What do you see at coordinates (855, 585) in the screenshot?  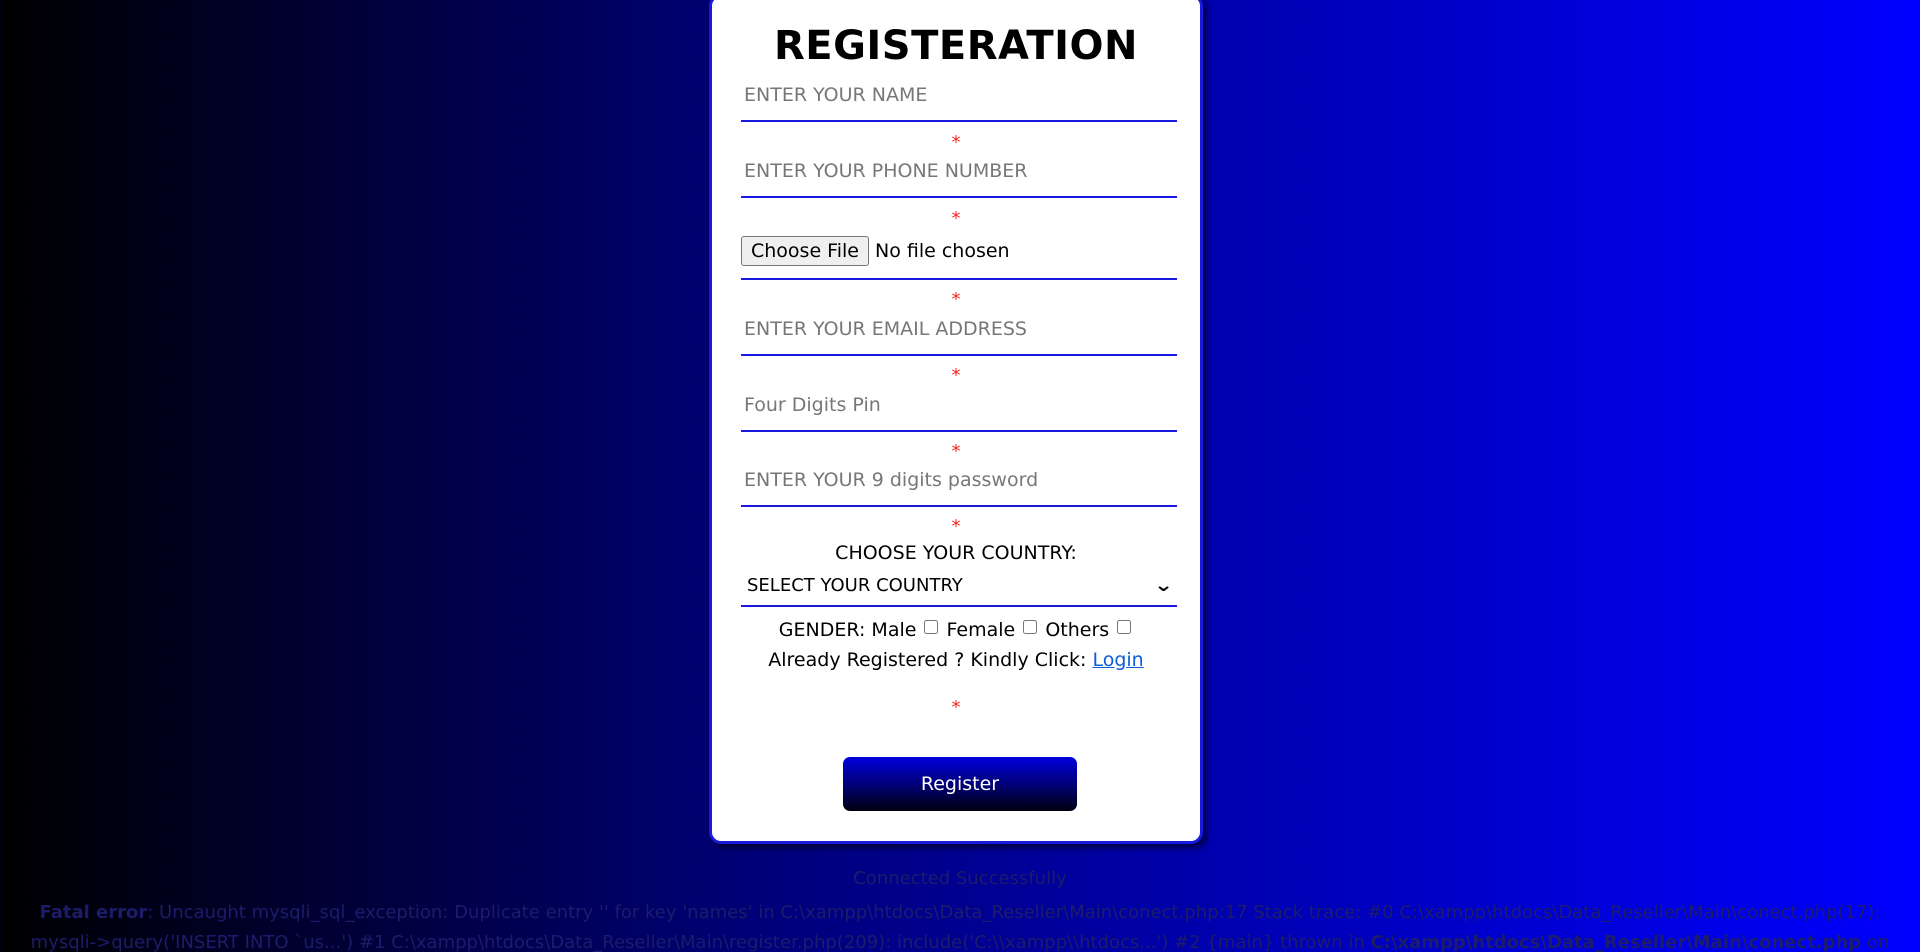 I see `country-selected-value: SELECT YOUR COUNTRY` at bounding box center [855, 585].